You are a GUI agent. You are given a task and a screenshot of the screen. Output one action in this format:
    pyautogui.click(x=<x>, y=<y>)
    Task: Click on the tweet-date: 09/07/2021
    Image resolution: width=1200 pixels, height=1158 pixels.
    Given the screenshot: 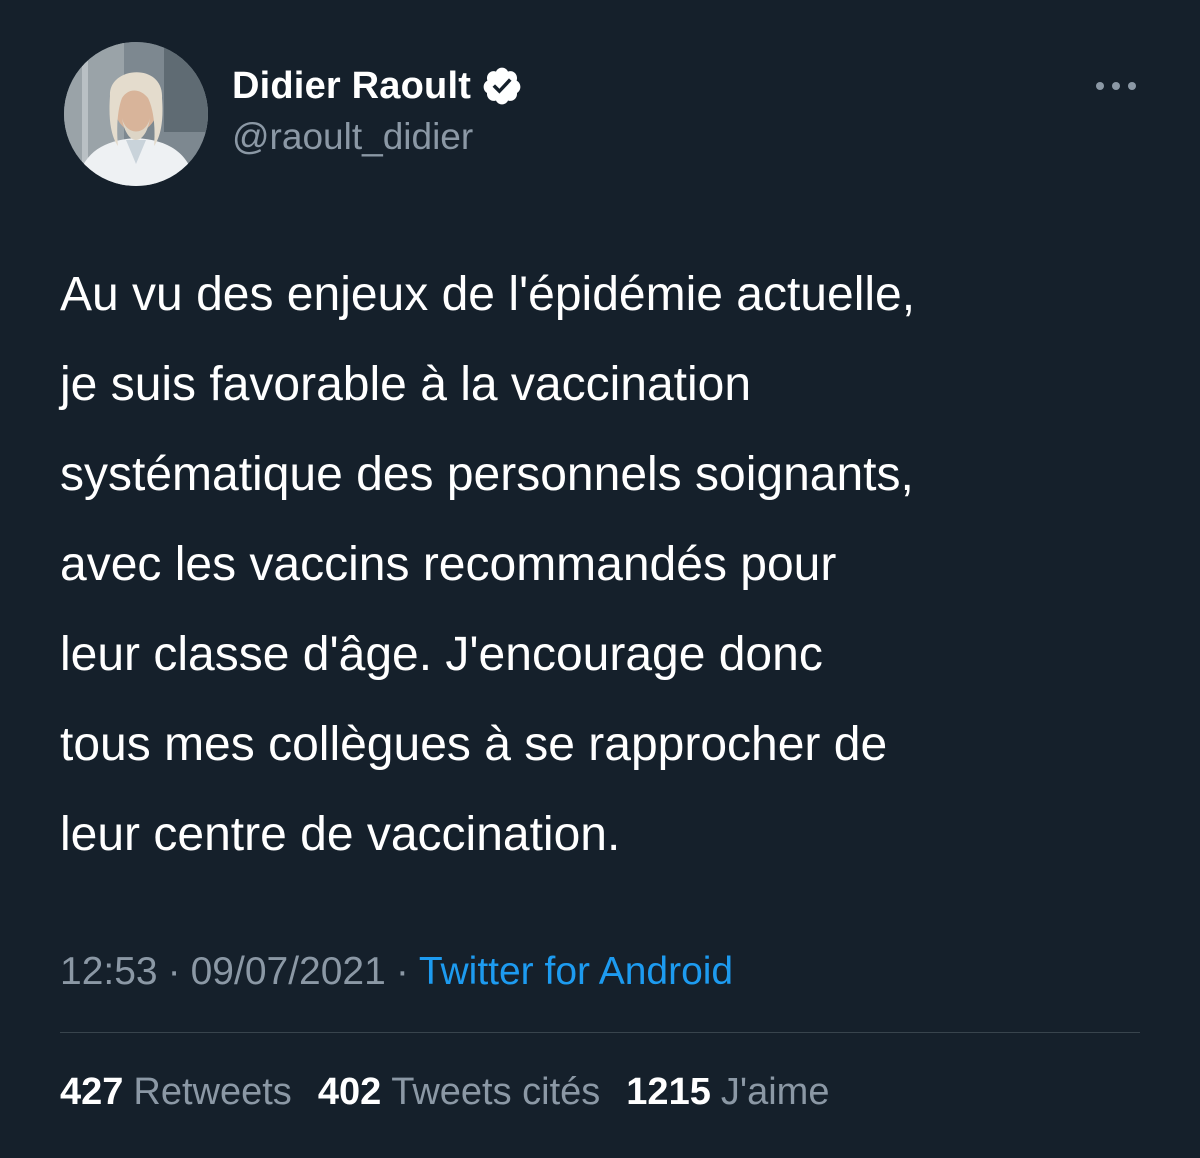 What is the action you would take?
    pyautogui.click(x=288, y=971)
    